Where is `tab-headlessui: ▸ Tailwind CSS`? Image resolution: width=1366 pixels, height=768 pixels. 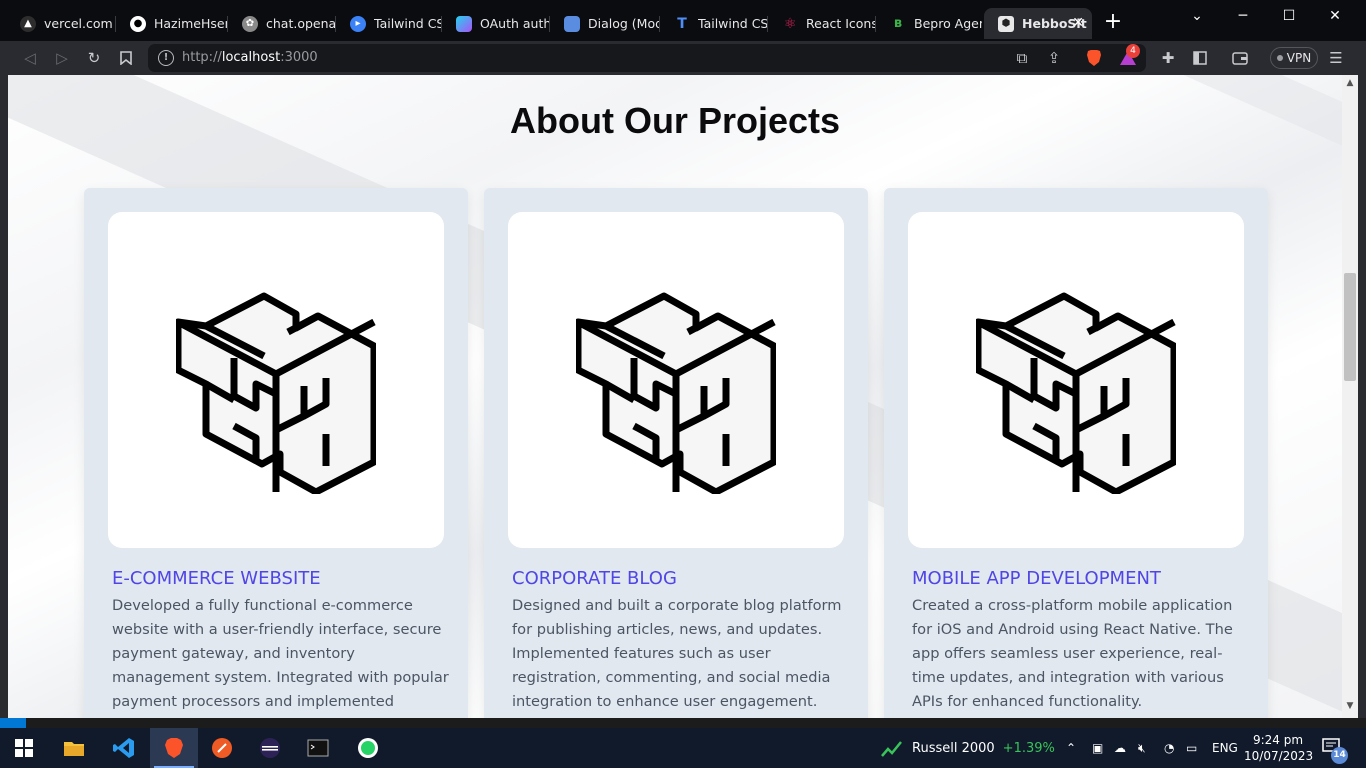
tab-headlessui: ▸ Tailwind CSS is located at coordinates (389, 23).